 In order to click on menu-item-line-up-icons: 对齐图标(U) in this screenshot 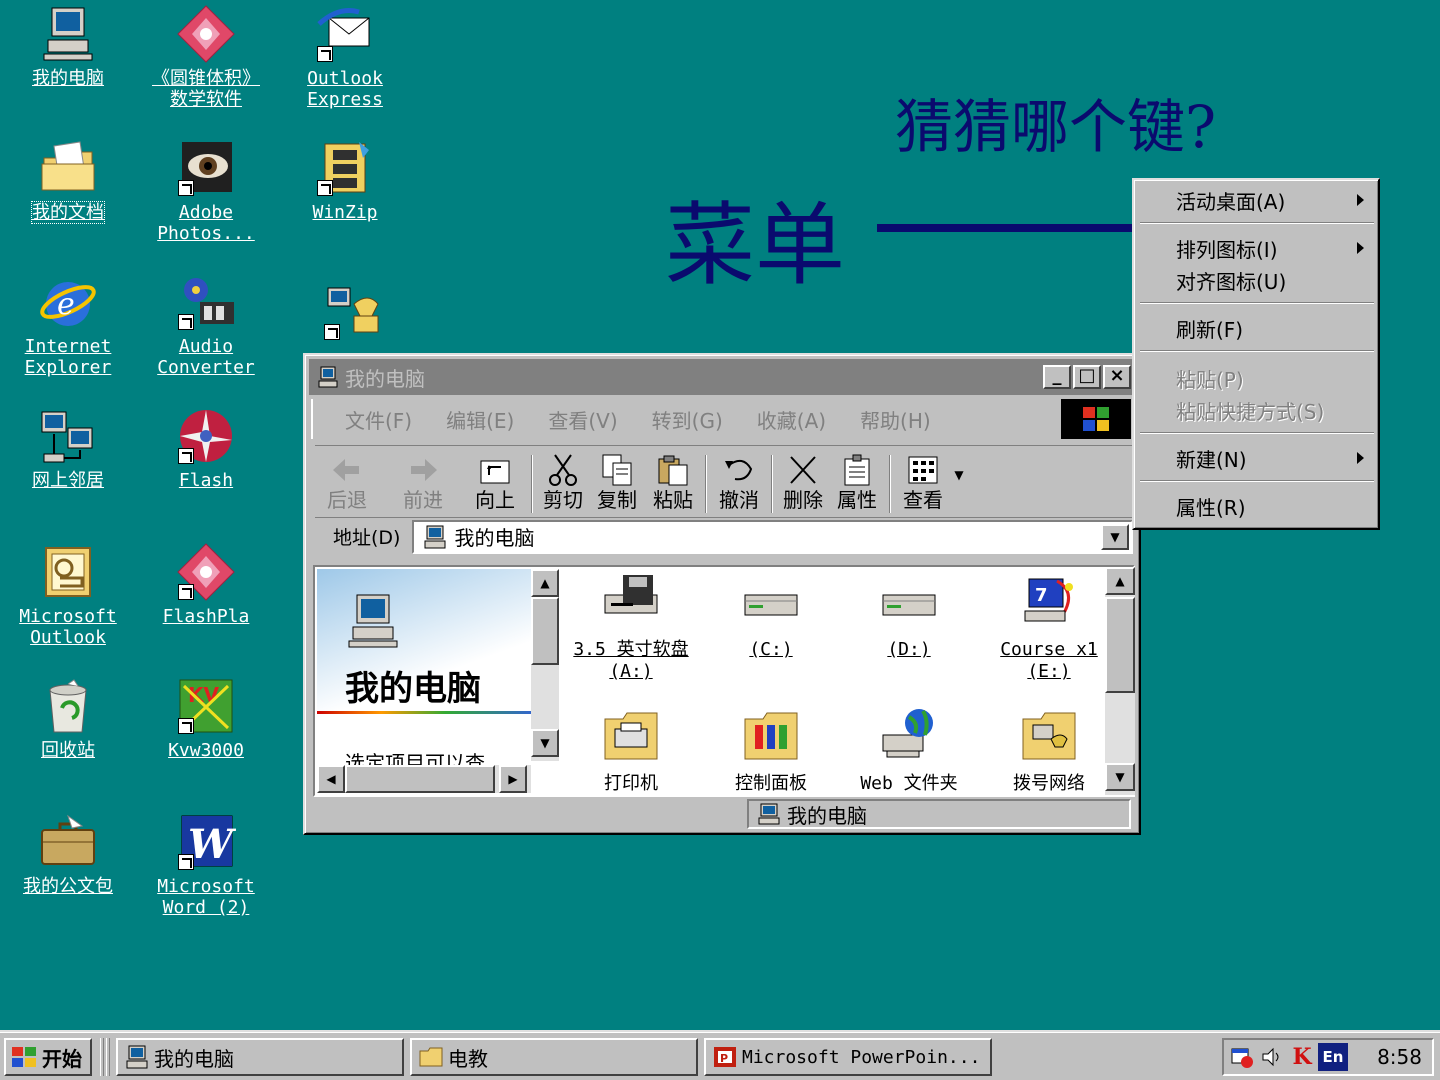, I will do `click(1257, 280)`.